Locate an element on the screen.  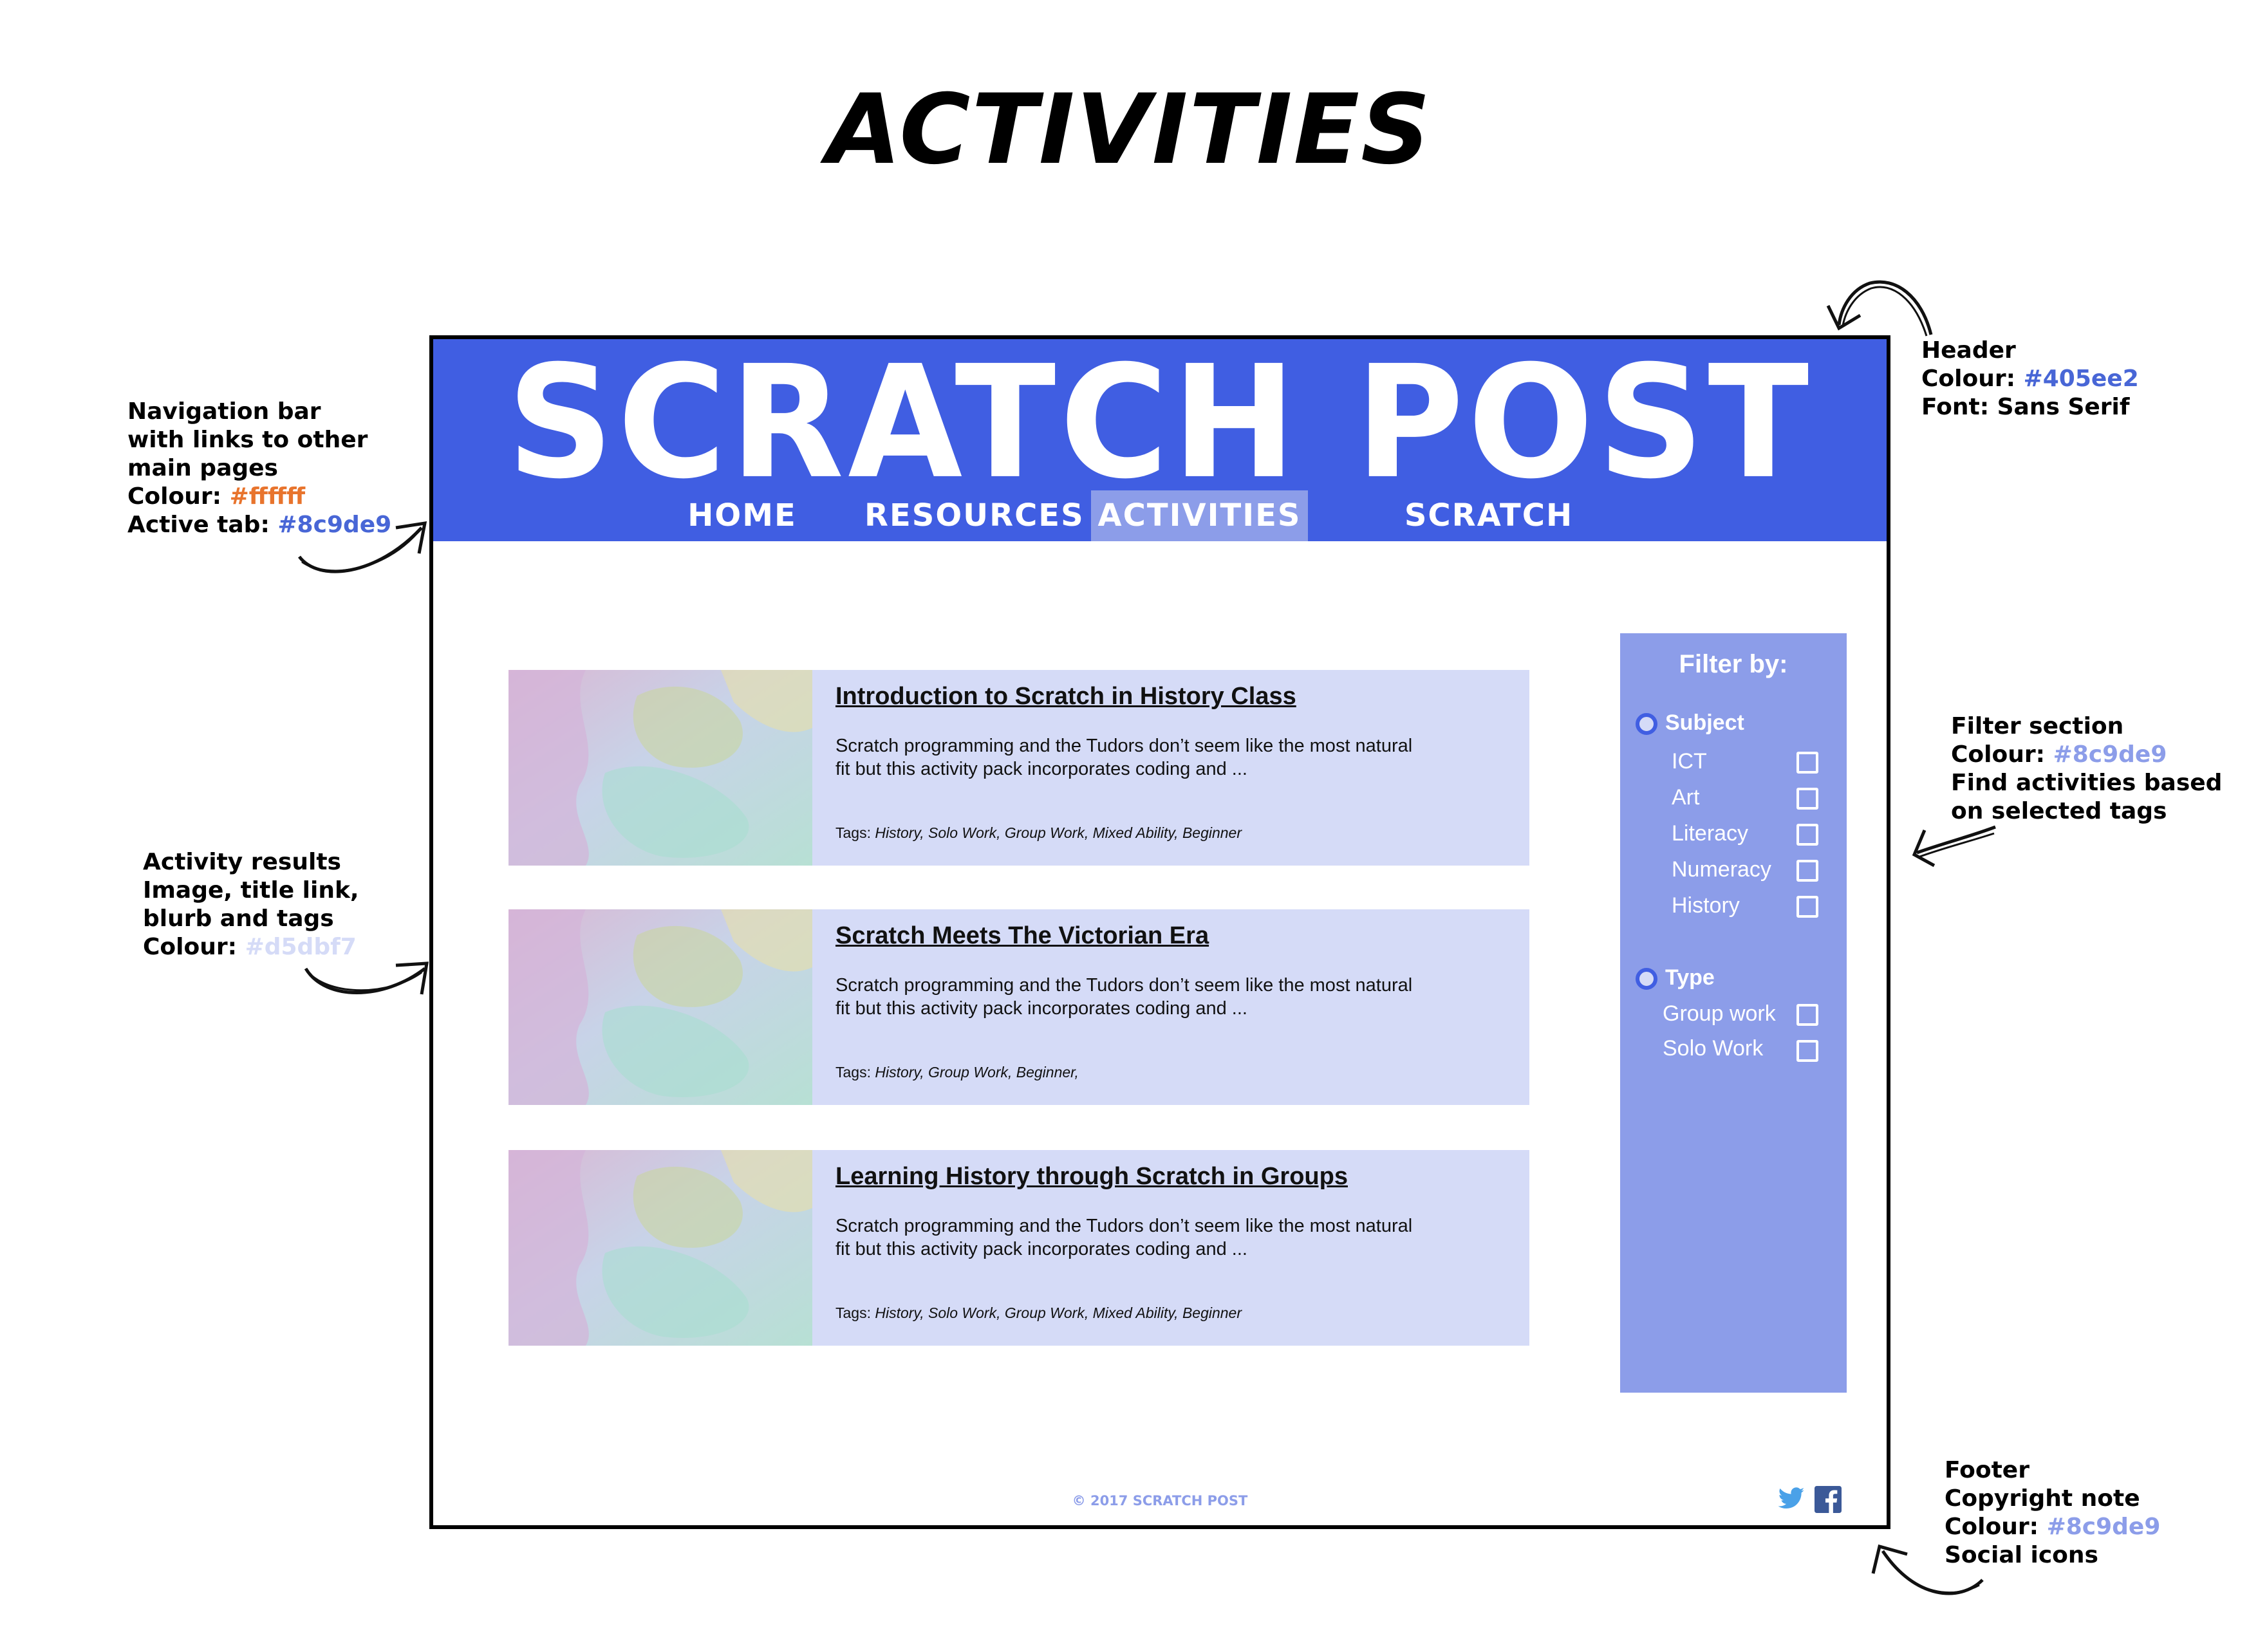
checkbox-ict is located at coordinates (1807, 763).